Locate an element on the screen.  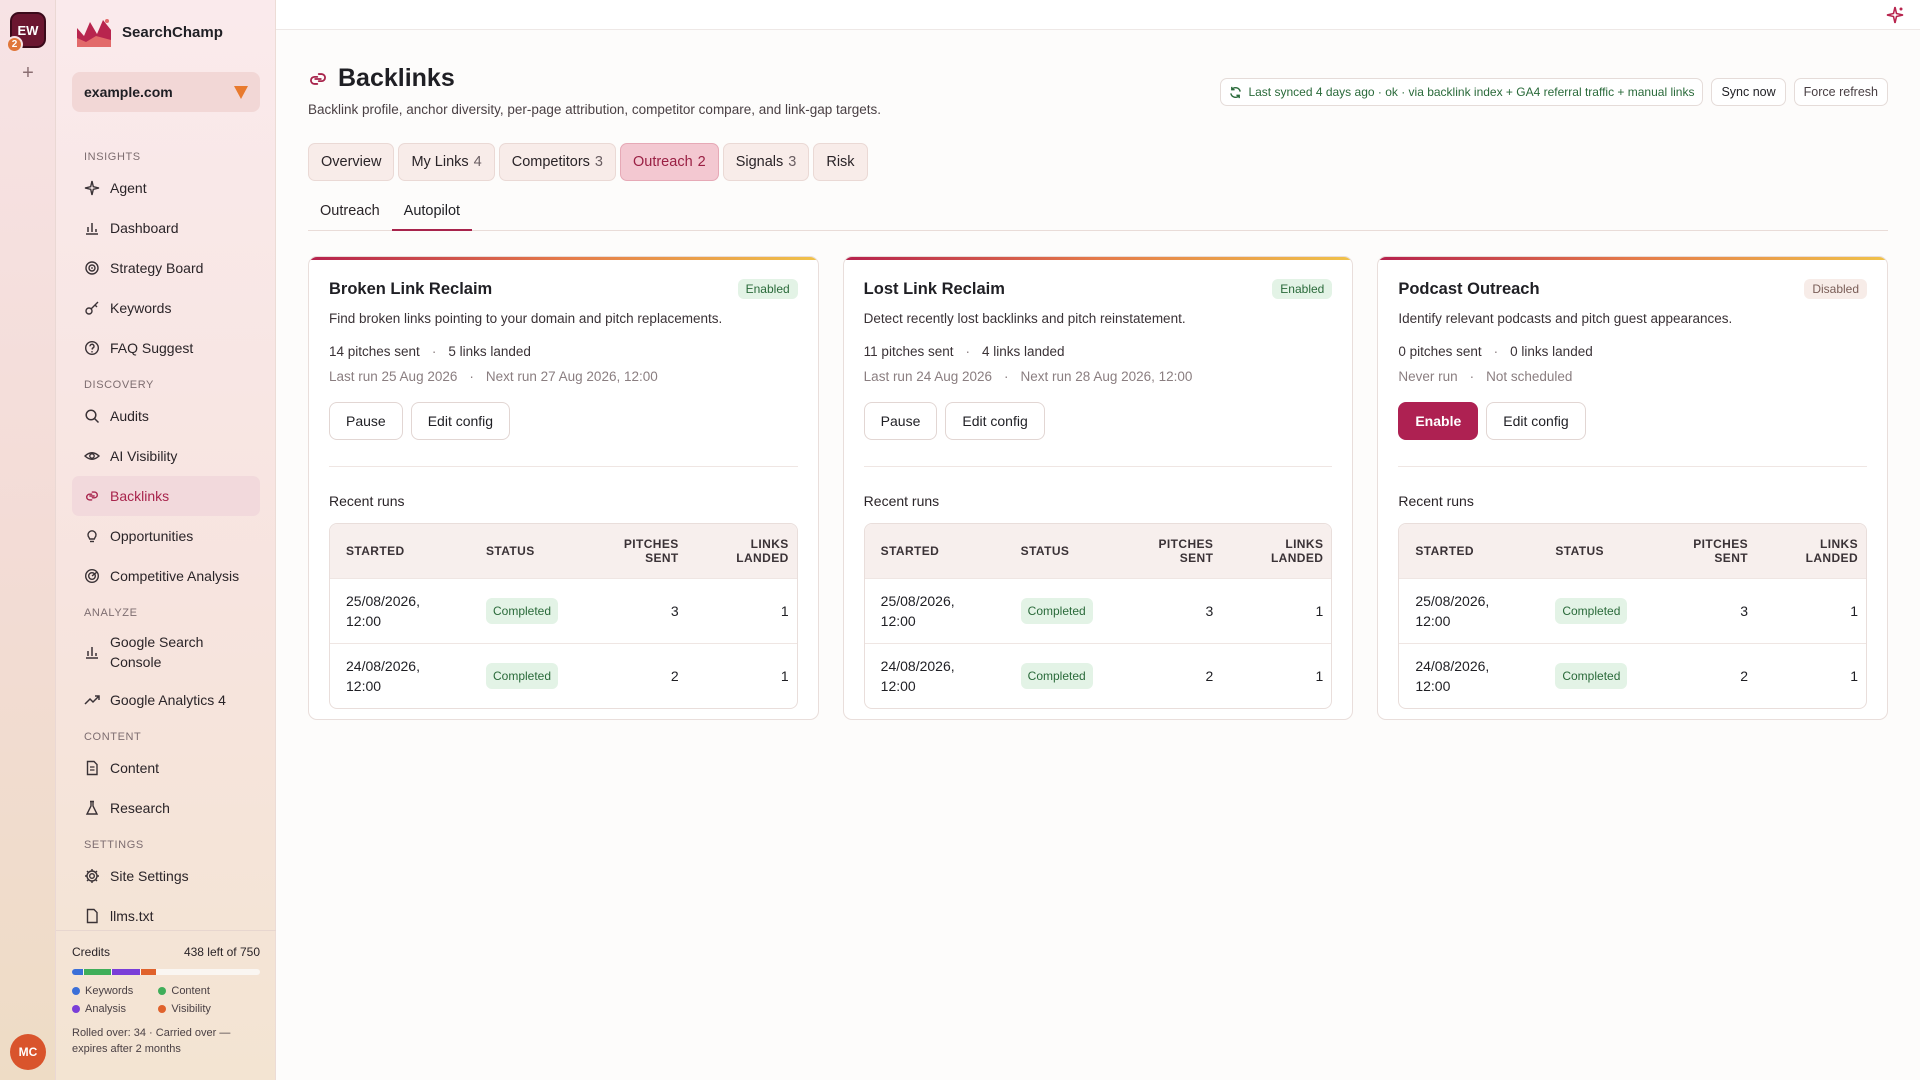
tab-my-links: My Links 4 is located at coordinates (446, 162).